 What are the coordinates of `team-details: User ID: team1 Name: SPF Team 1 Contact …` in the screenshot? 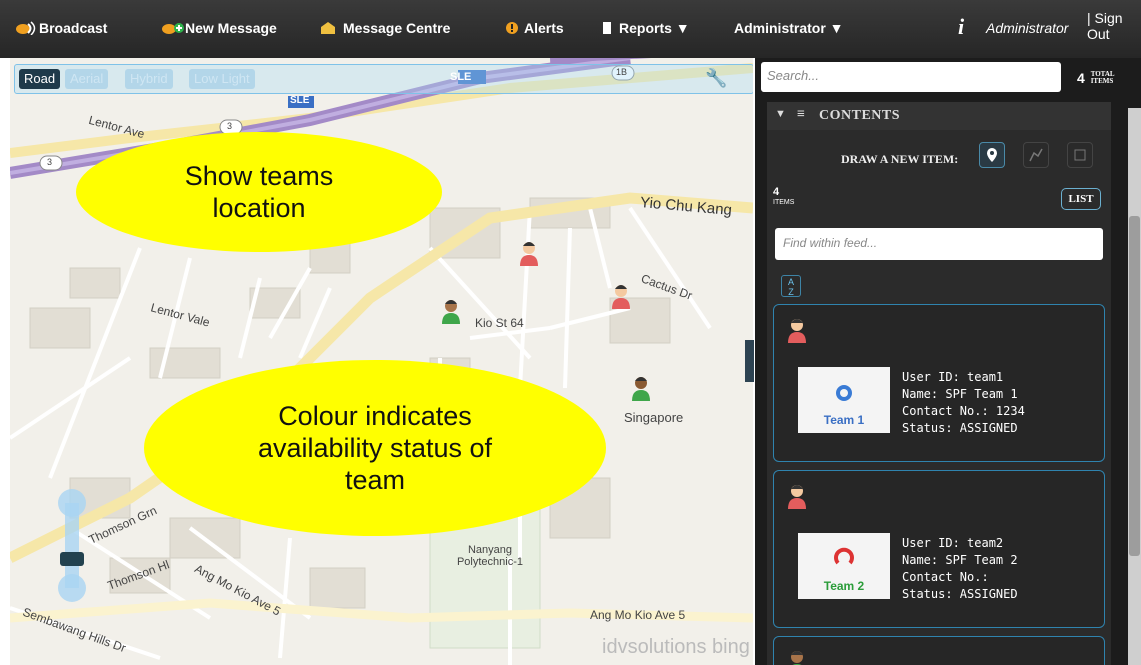 It's located at (963, 403).